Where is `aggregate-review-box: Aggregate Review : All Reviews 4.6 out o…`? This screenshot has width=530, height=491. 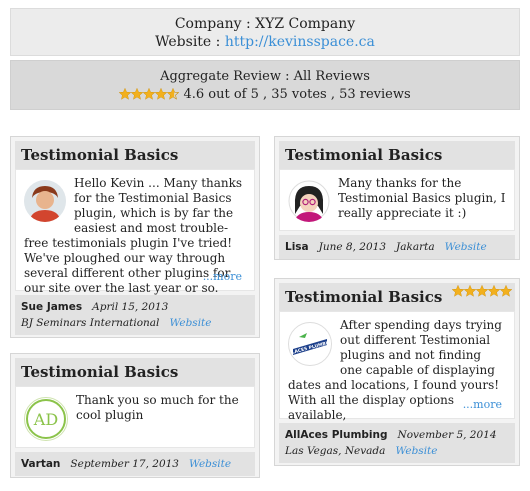
aggregate-review-box: Aggregate Review : All Reviews 4.6 out o… is located at coordinates (265, 85).